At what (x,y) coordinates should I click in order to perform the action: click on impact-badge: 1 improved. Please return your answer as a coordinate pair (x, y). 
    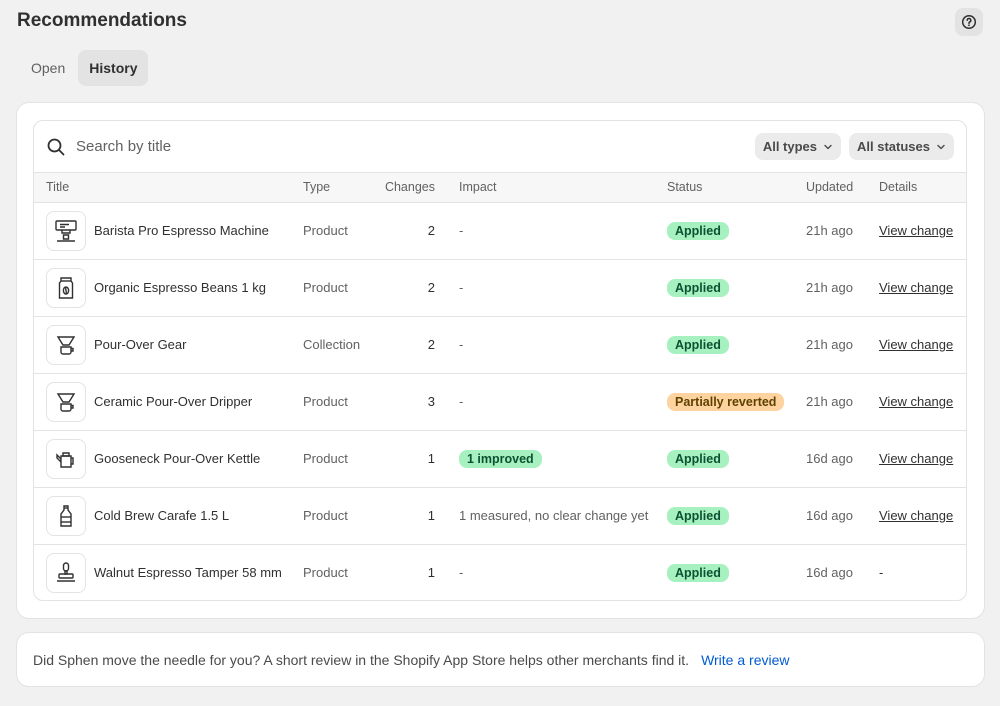
    Looking at the image, I should click on (500, 458).